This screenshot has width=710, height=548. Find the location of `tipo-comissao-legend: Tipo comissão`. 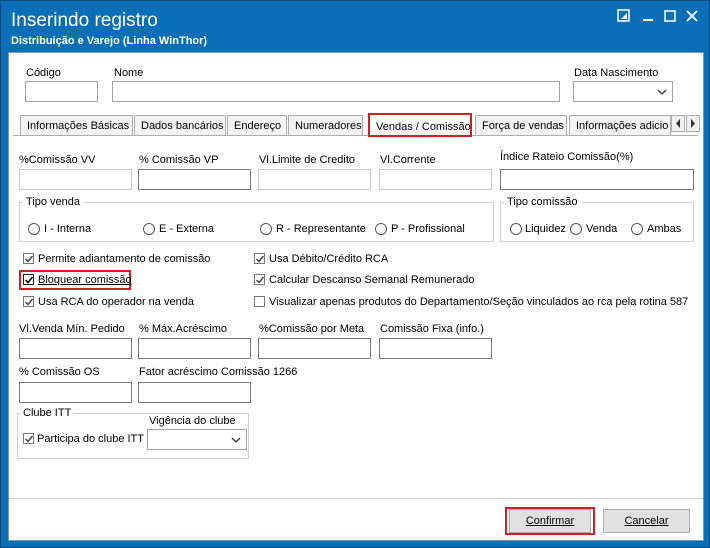

tipo-comissao-legend: Tipo comissão is located at coordinates (542, 202).